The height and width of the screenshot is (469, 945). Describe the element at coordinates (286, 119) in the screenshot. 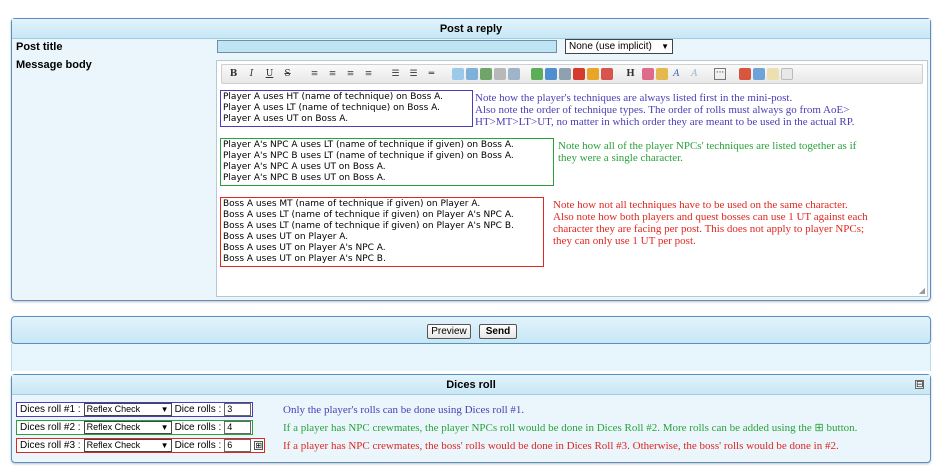

I see `code-line: Player A uses UT on Boss A.` at that location.